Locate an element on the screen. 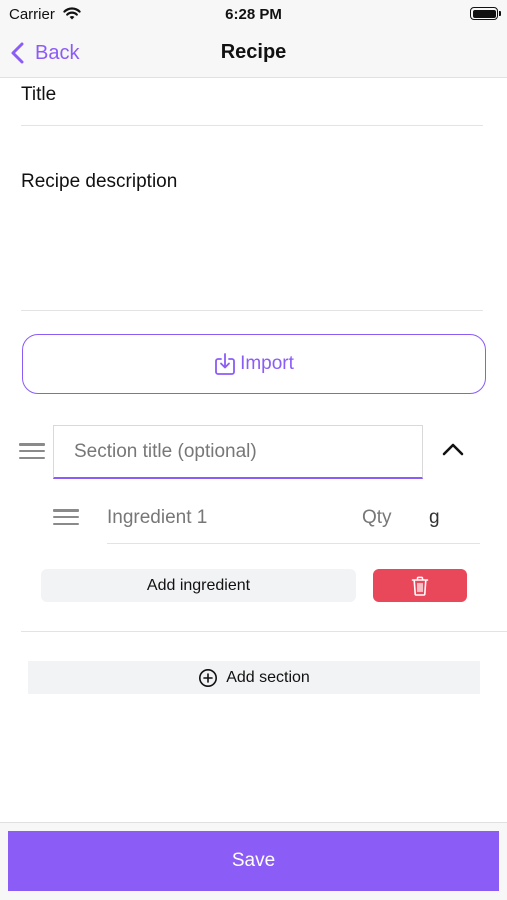 The image size is (507, 900). title-divider is located at coordinates (252, 125).